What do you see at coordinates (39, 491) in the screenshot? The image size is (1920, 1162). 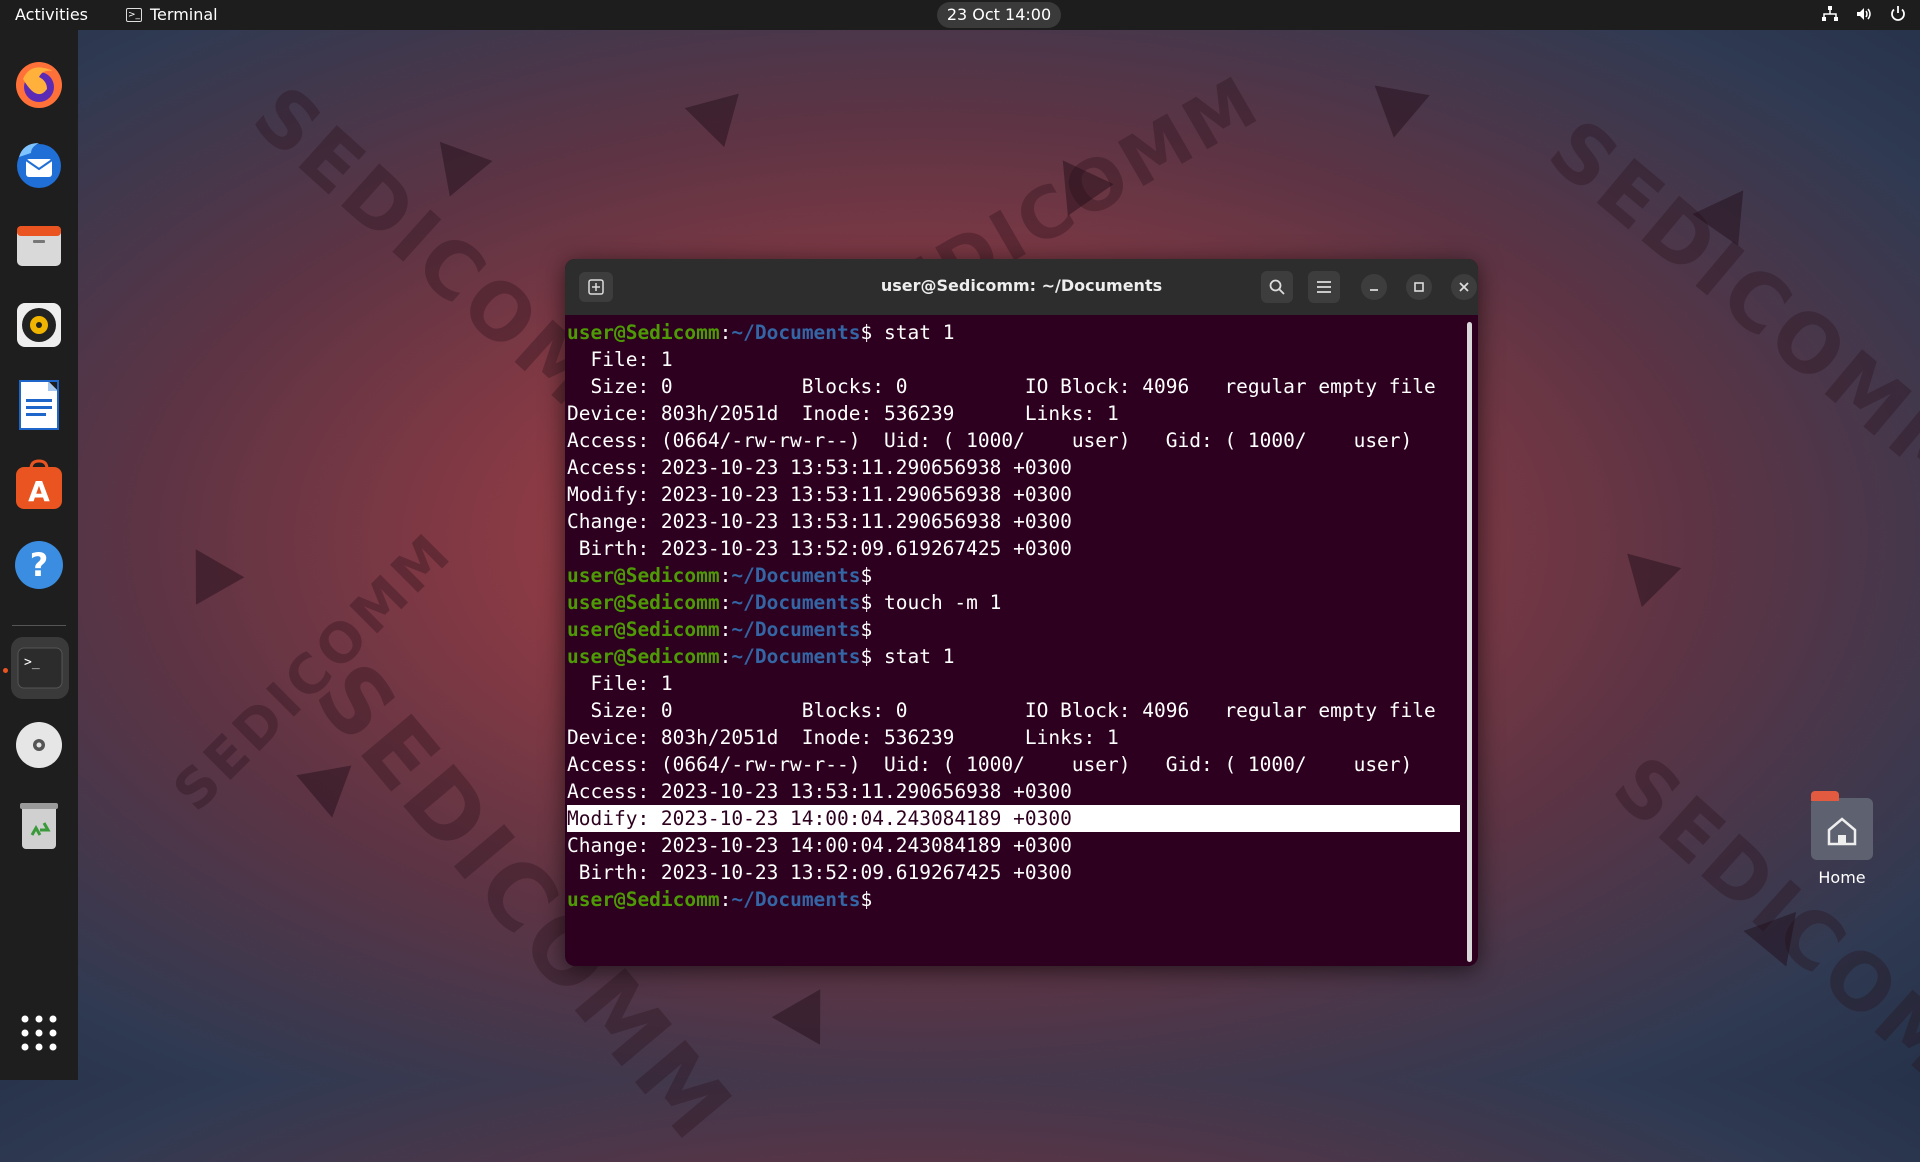 I see `svg-text: A` at bounding box center [39, 491].